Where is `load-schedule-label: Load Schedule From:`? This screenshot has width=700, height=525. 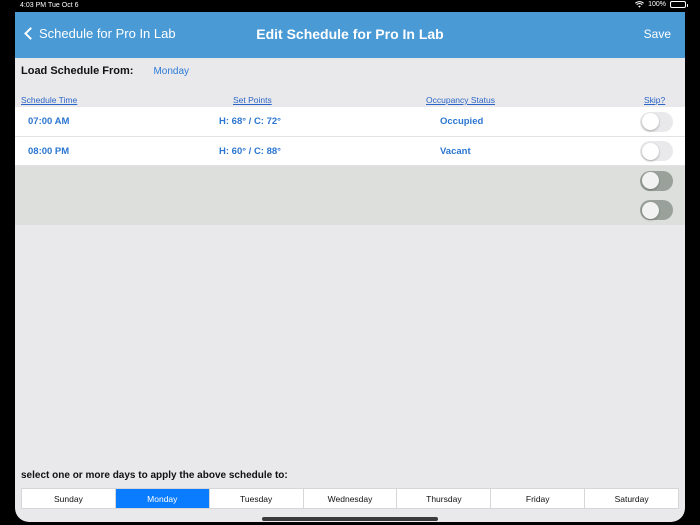 load-schedule-label: Load Schedule From: is located at coordinates (77, 71).